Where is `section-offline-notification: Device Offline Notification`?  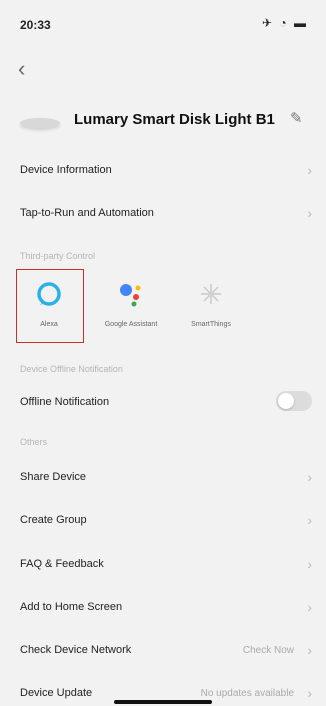
section-offline-notification: Device Offline Notification is located at coordinates (71, 369).